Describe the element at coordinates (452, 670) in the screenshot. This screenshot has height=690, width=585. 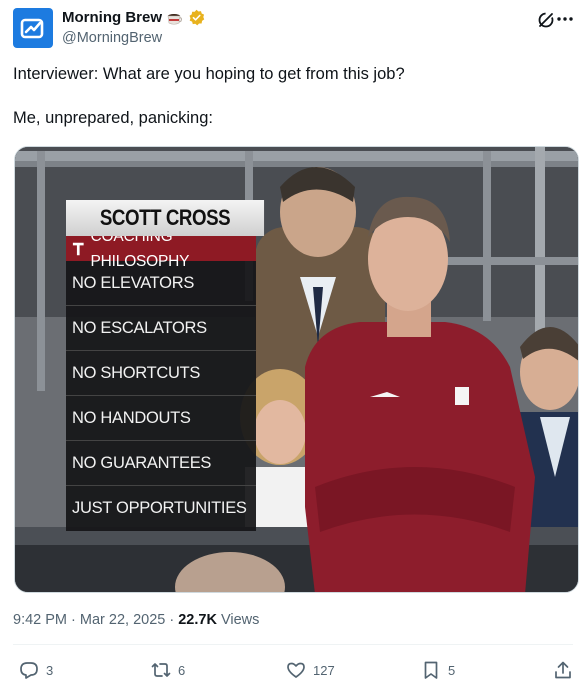
I see `bookmark-count: 5` at that location.